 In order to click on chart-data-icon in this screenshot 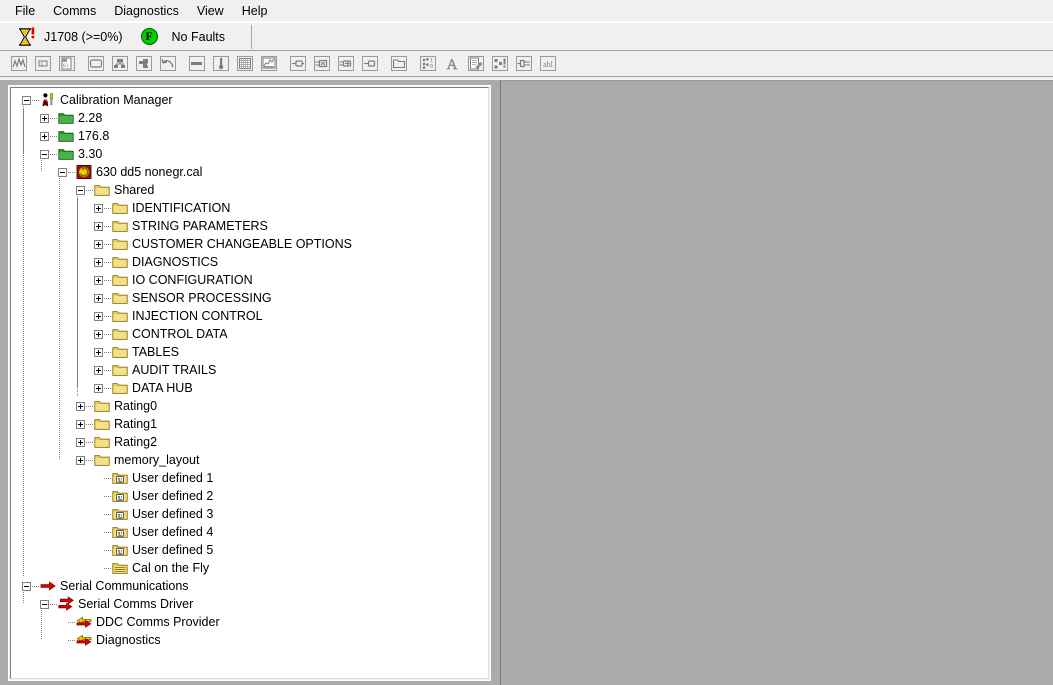, I will do `click(268, 63)`.